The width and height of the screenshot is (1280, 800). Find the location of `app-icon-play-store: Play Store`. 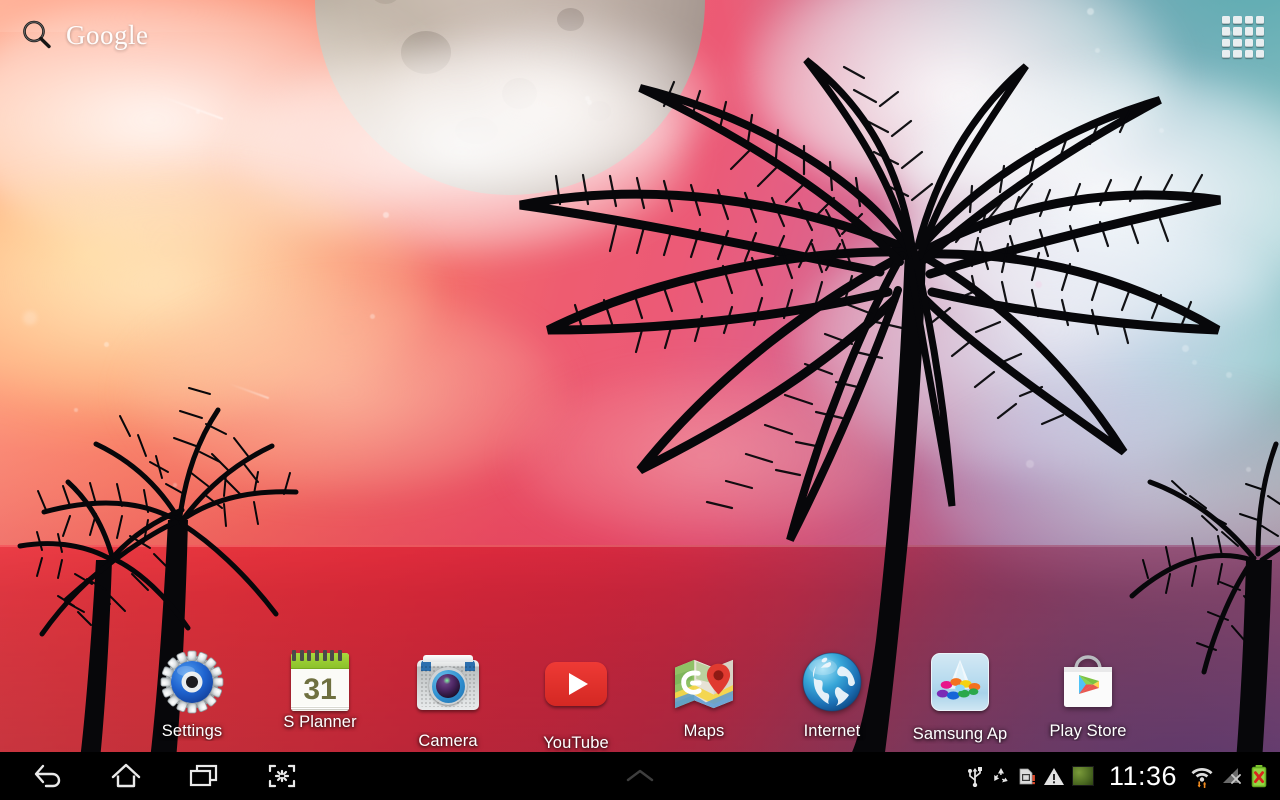

app-icon-play-store: Play Store is located at coordinates (1088, 695).